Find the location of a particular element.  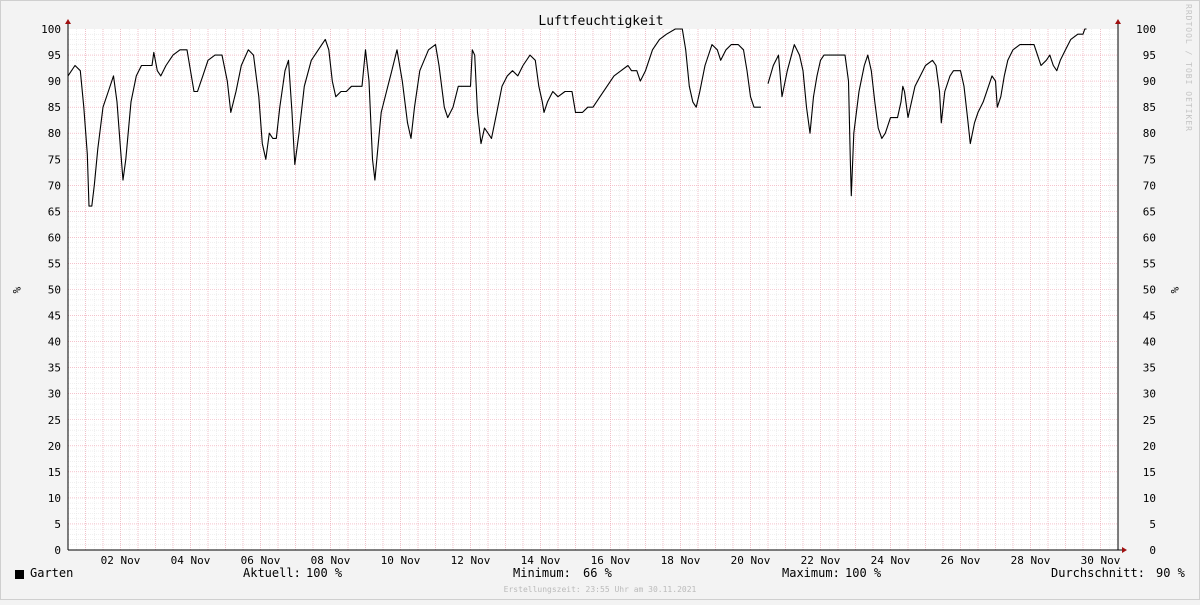

y-tick-label-left: 15 is located at coordinates (54, 472).